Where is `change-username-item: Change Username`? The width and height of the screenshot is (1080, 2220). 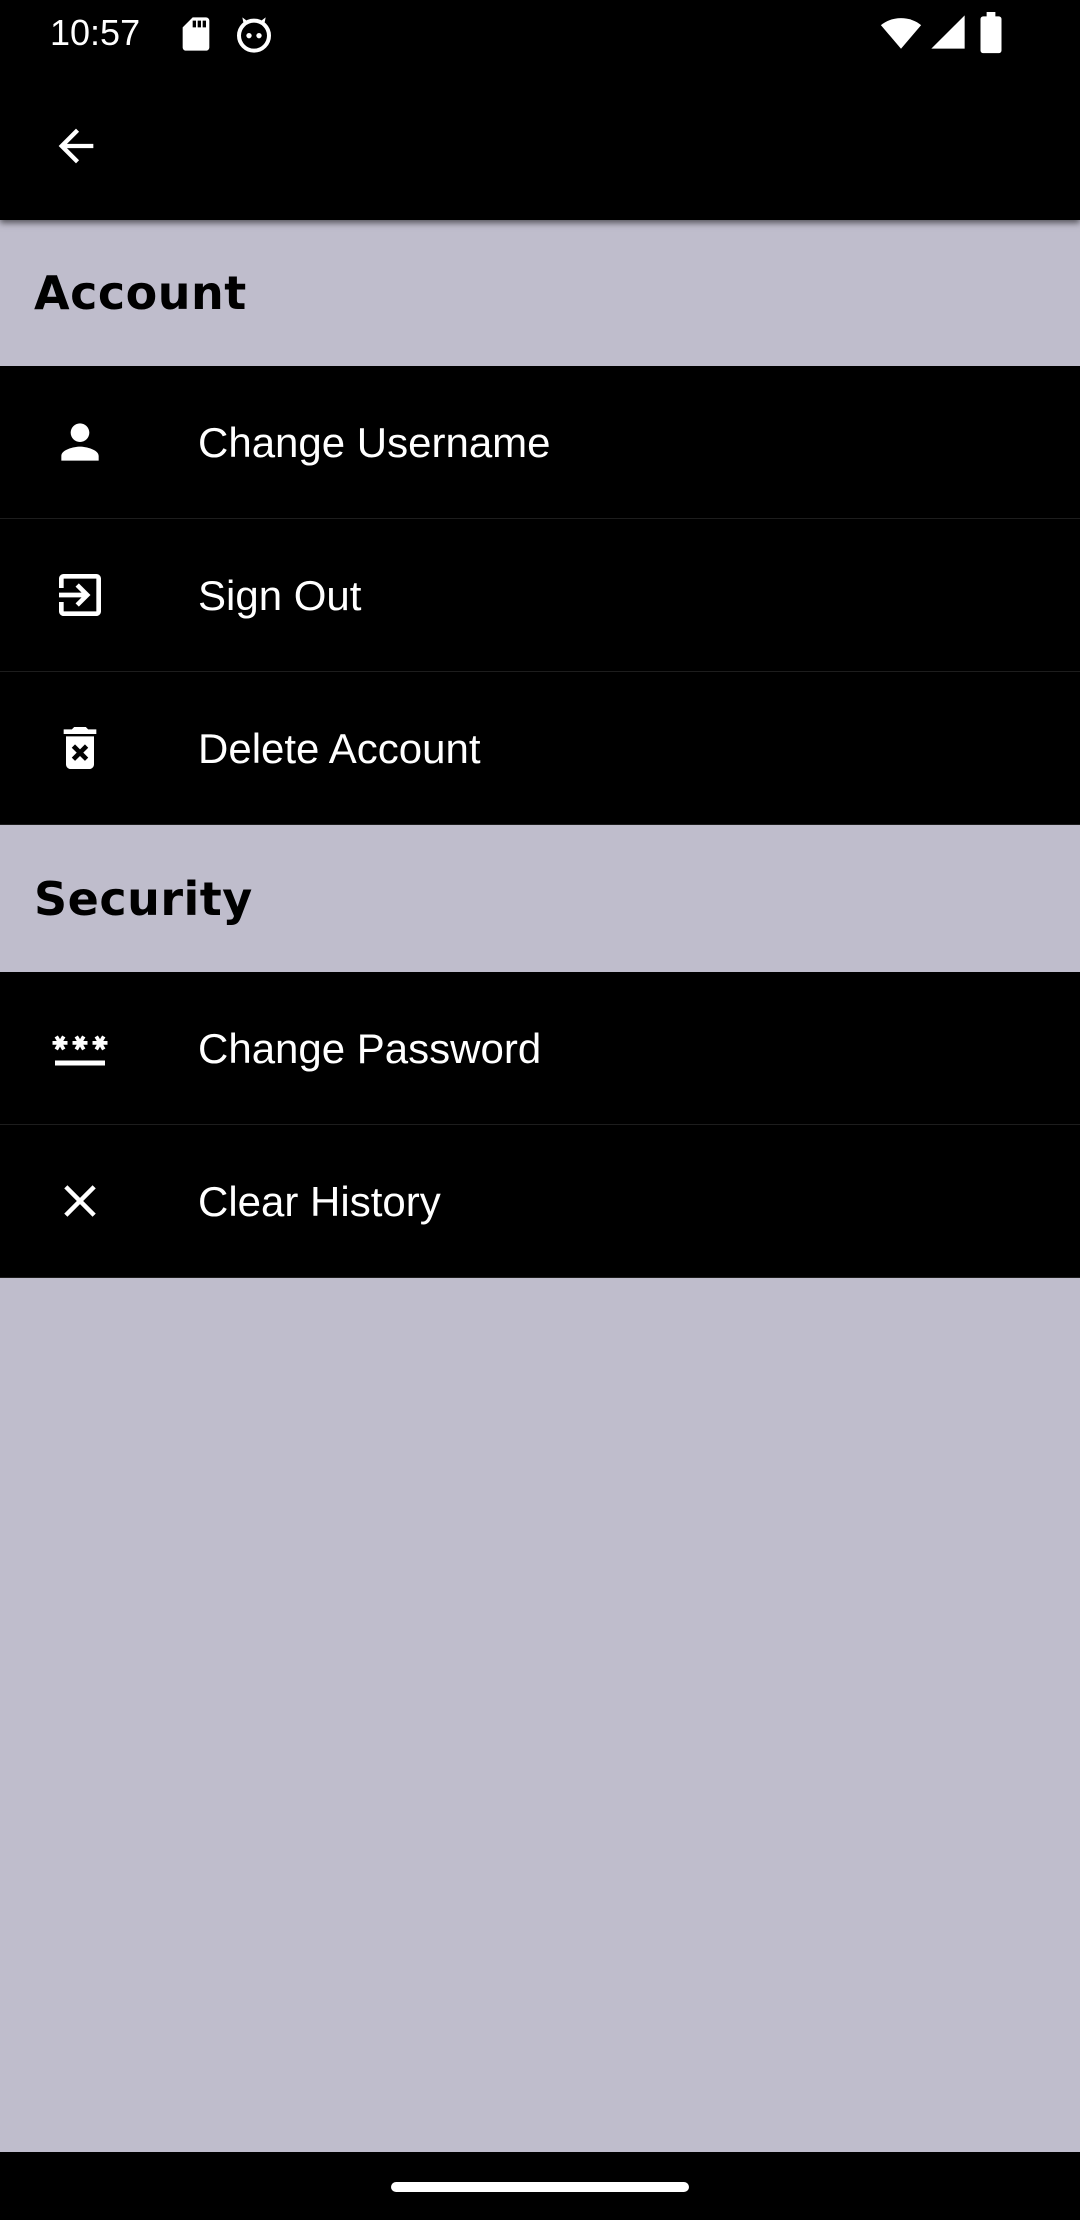
change-username-item: Change Username is located at coordinates (540, 442).